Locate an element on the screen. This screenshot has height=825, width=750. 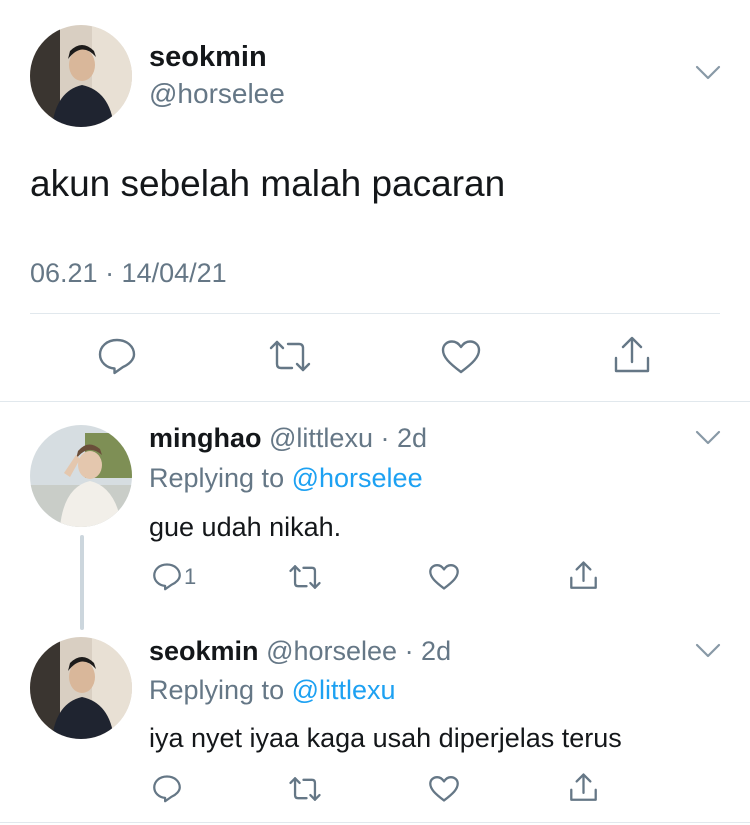
reply-display-name: minghao is located at coordinates (205, 438).